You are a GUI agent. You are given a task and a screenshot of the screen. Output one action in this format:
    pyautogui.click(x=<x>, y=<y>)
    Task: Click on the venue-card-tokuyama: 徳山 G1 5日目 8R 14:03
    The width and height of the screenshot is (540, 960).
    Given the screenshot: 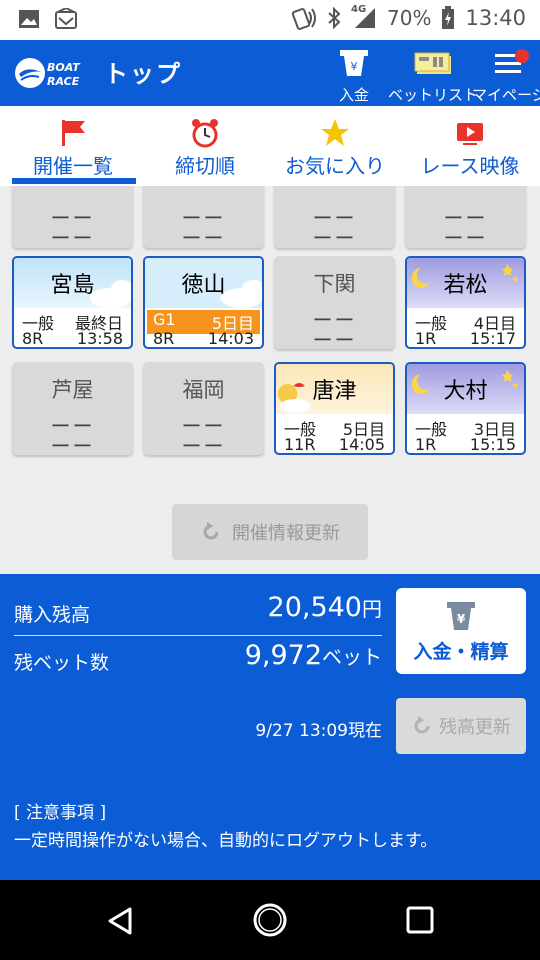 What is the action you would take?
    pyautogui.click(x=203, y=302)
    